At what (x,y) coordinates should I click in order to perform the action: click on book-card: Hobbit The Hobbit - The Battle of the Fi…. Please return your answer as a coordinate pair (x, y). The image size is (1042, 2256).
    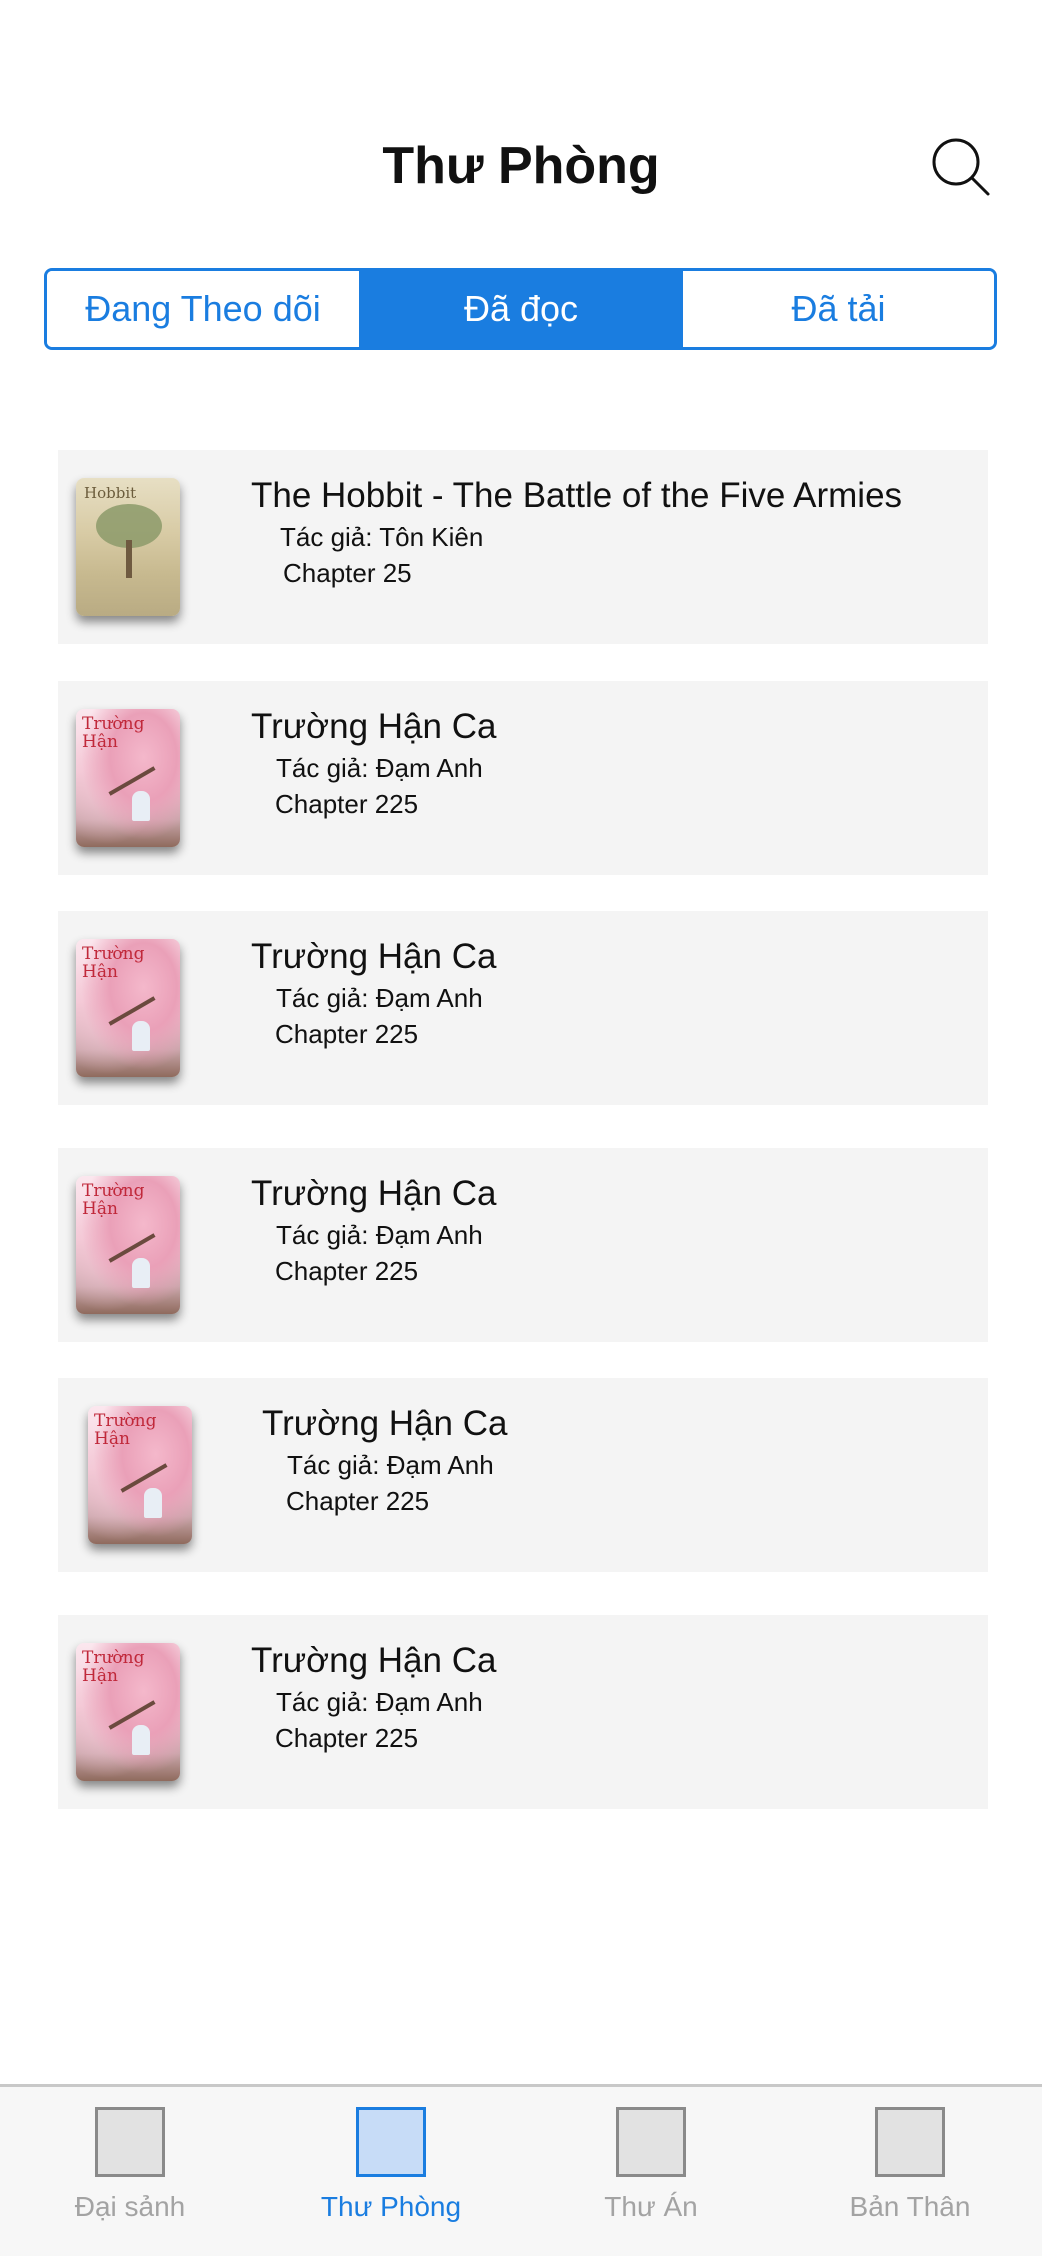
    Looking at the image, I should click on (523, 547).